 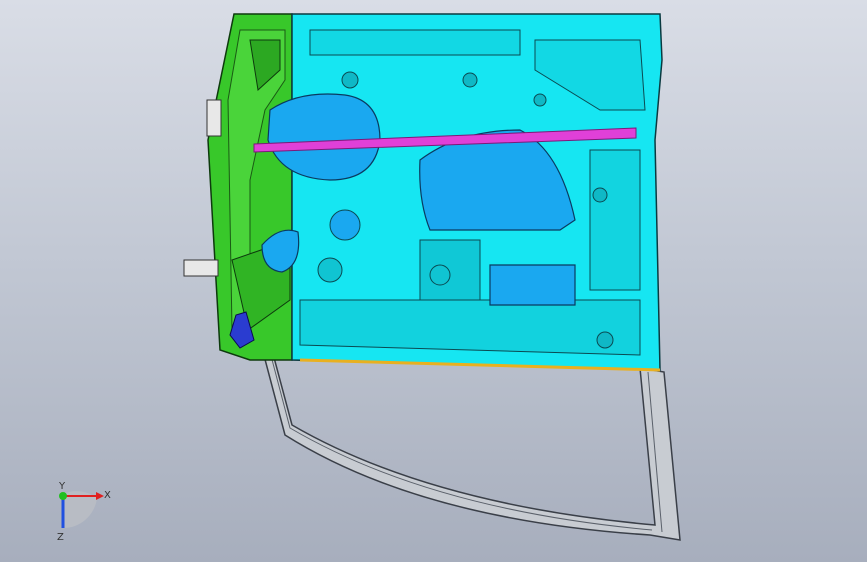 I want to click on triad-y-axis, so click(x=63, y=496).